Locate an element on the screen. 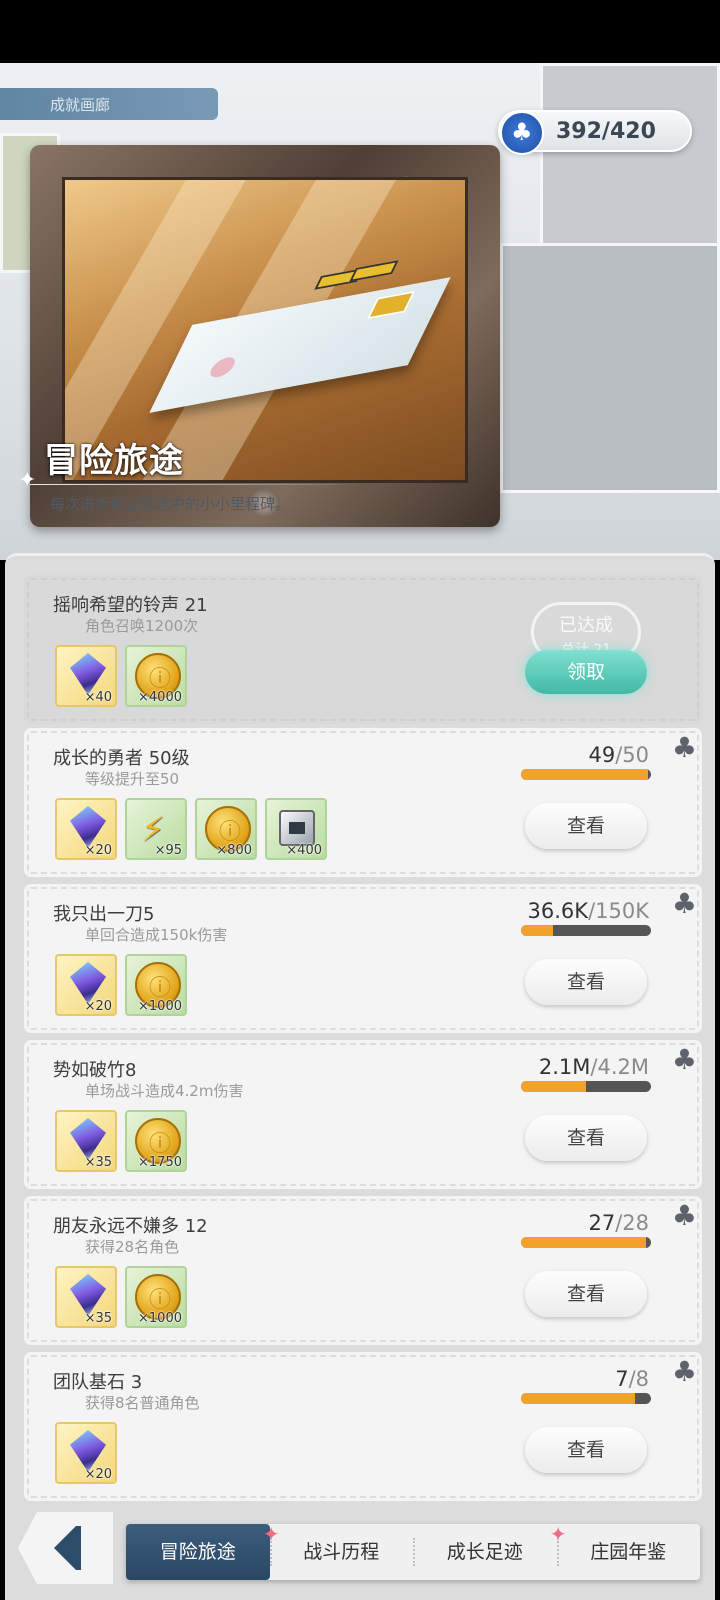 This screenshot has height=1600, width=720. achievement-title: 我只出一刀5 is located at coordinates (104, 914).